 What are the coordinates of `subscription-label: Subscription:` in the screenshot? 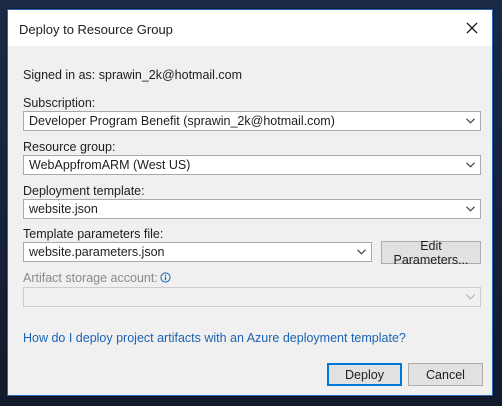 It's located at (59, 103).